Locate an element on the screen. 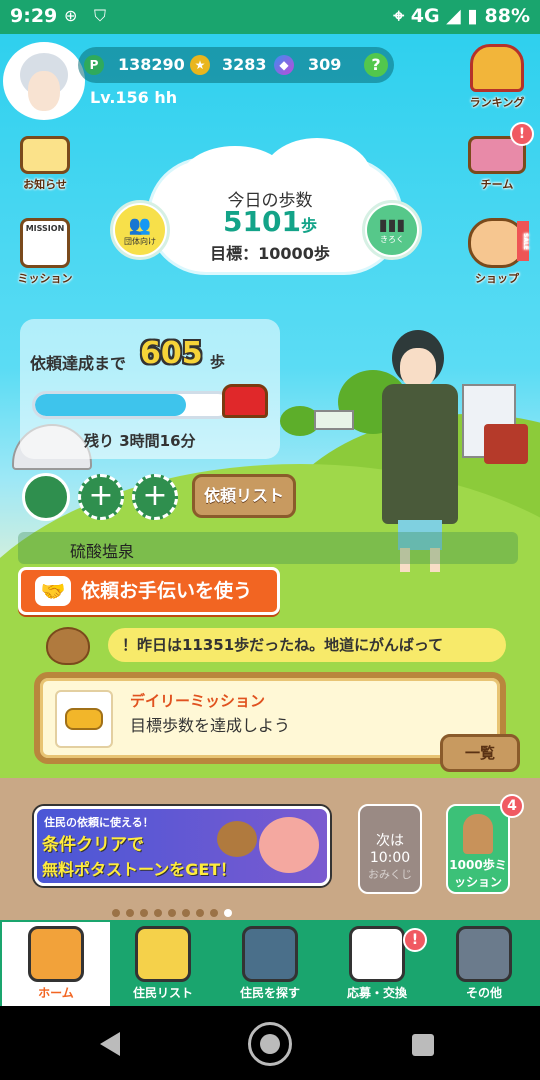 The height and width of the screenshot is (1080, 540). group-label: 団体向け is located at coordinates (140, 241).